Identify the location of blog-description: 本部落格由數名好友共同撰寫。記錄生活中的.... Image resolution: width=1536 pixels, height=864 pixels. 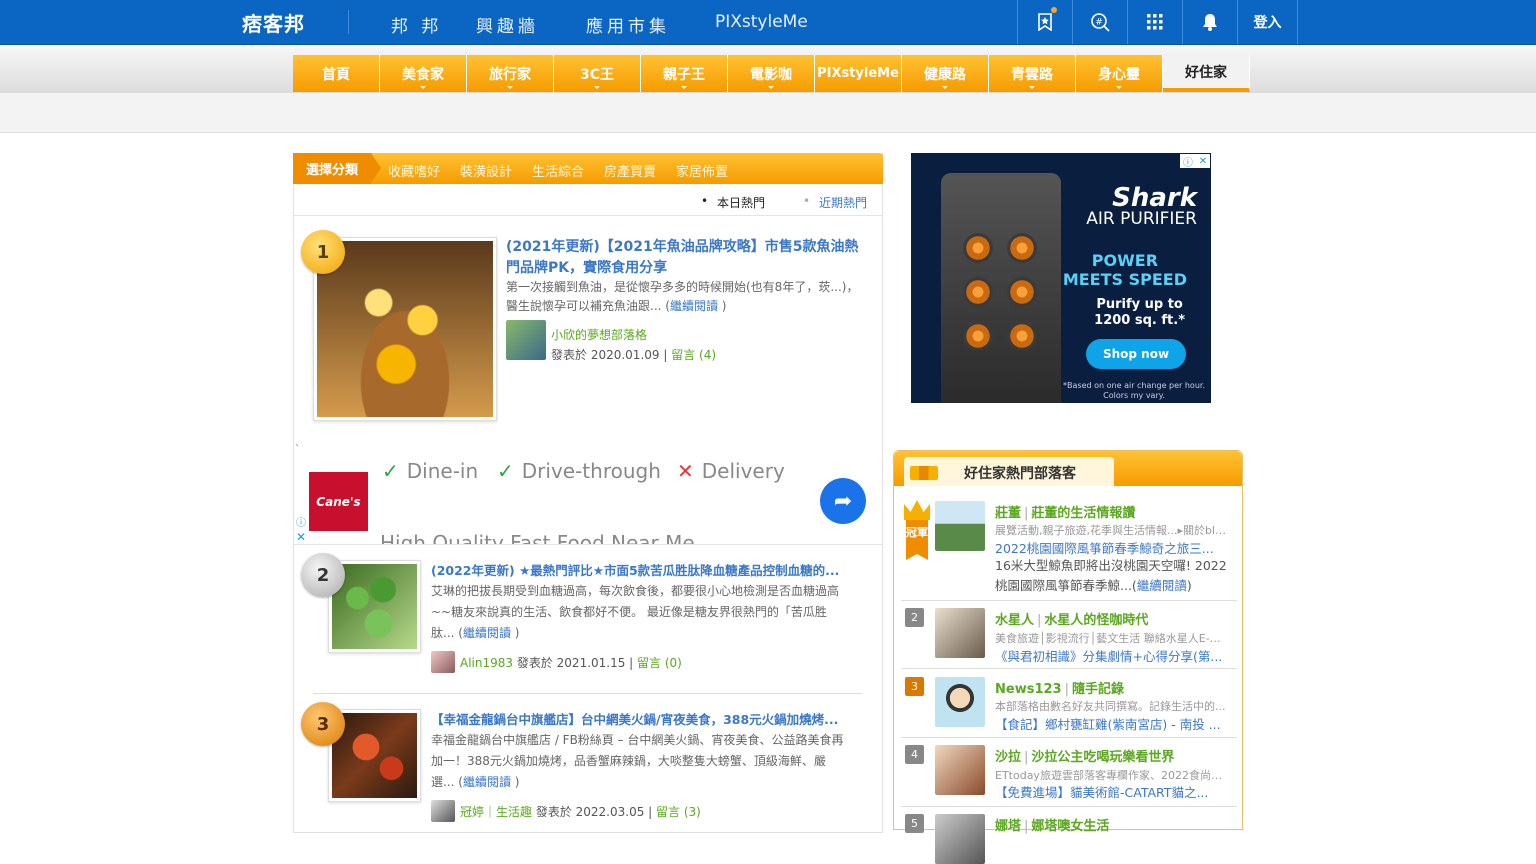
(1110, 706).